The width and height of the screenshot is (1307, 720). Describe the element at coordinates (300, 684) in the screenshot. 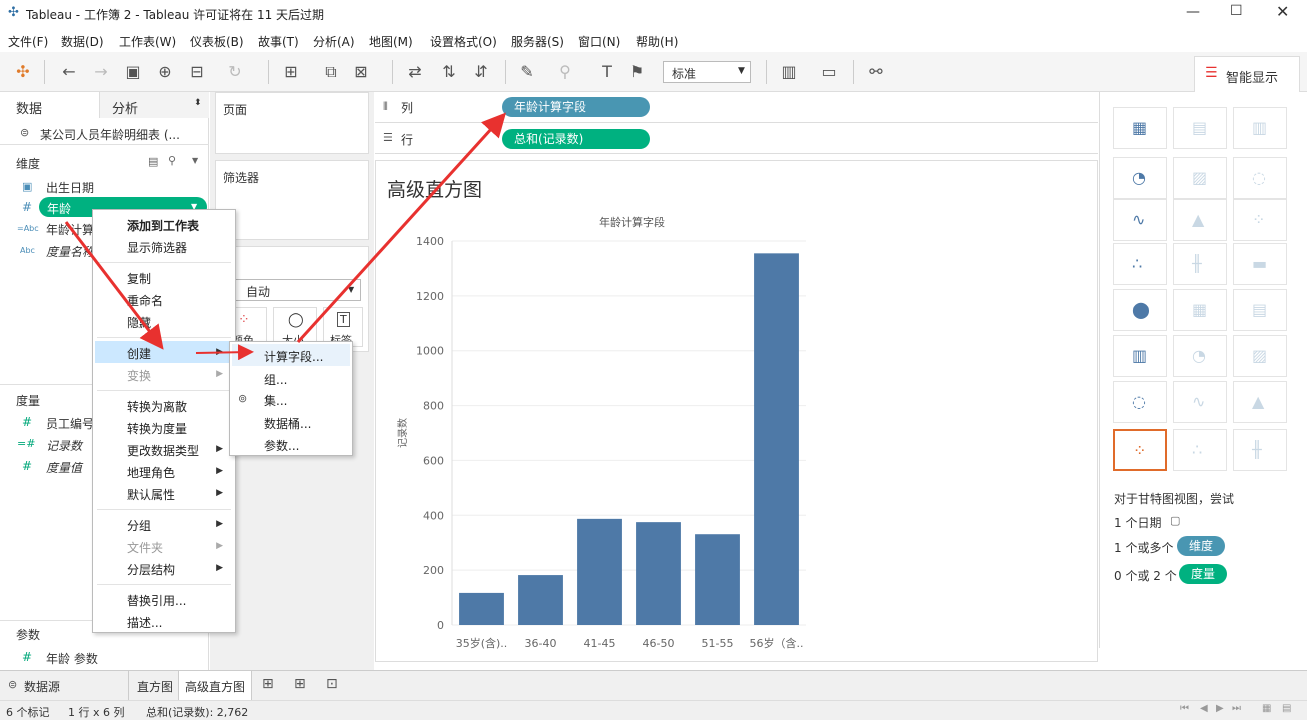

I see `new-dashboard-icon: ⊞` at that location.